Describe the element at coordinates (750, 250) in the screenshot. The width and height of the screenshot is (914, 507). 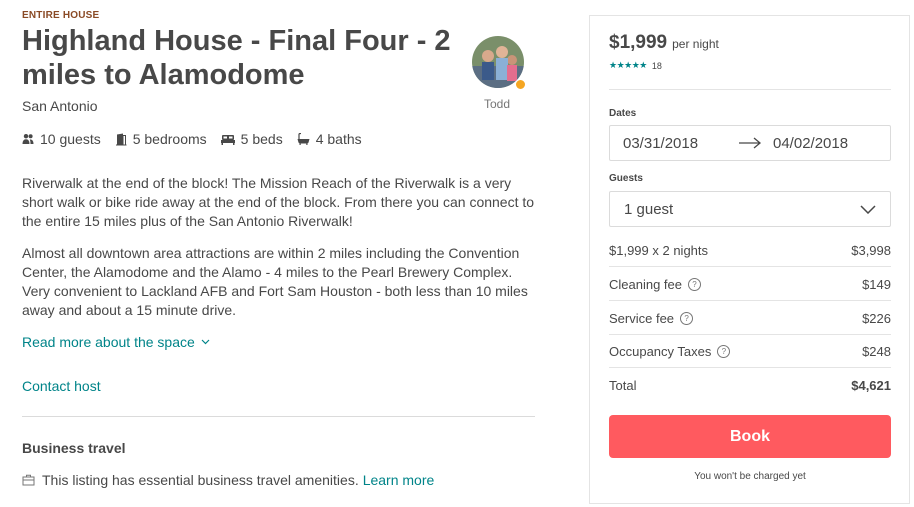
I see `price-line-nights: $1,999 x 2 nights $3,998` at that location.